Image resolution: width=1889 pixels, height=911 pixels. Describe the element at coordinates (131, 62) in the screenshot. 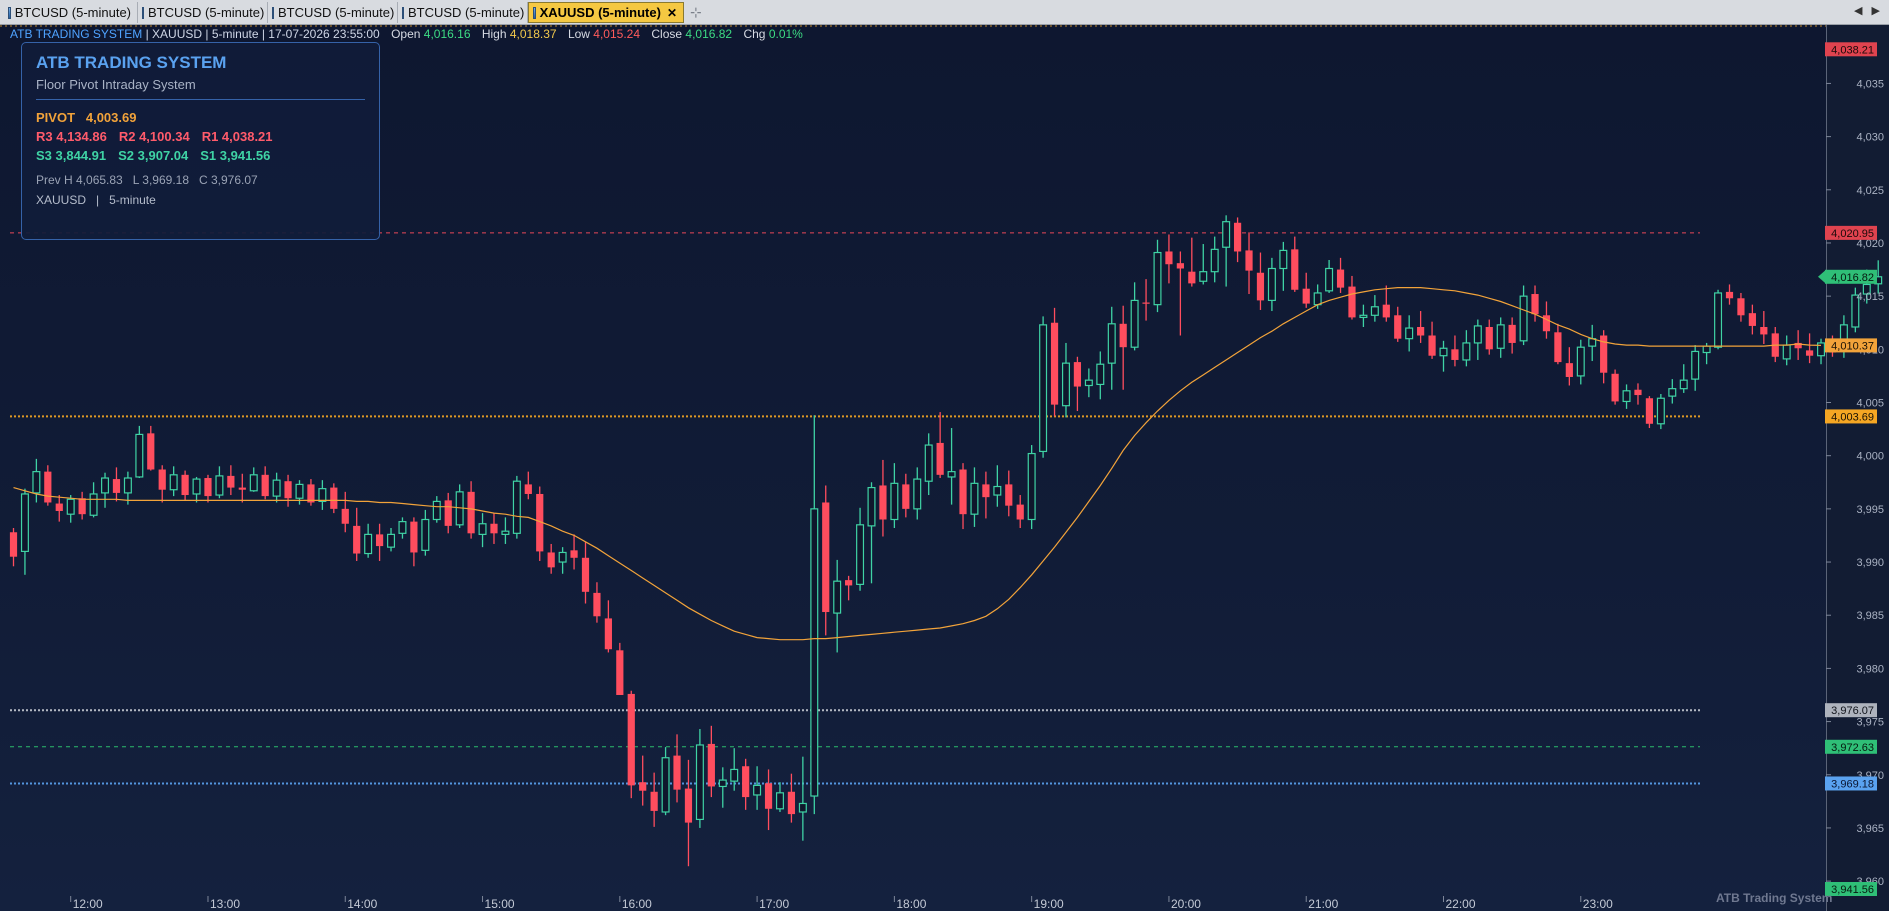

I see `panel-title: ATB TRADING SYSTEM` at that location.